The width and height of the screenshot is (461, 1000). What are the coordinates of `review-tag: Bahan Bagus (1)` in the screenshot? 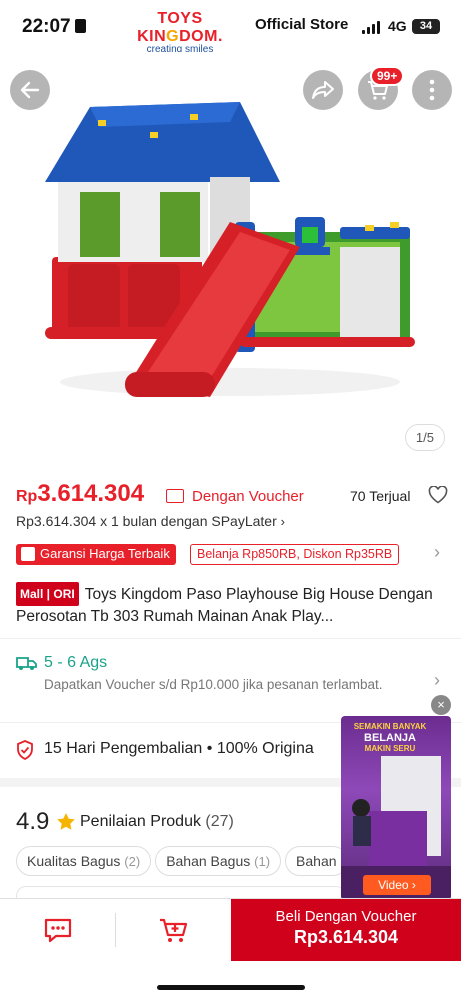 It's located at (218, 861).